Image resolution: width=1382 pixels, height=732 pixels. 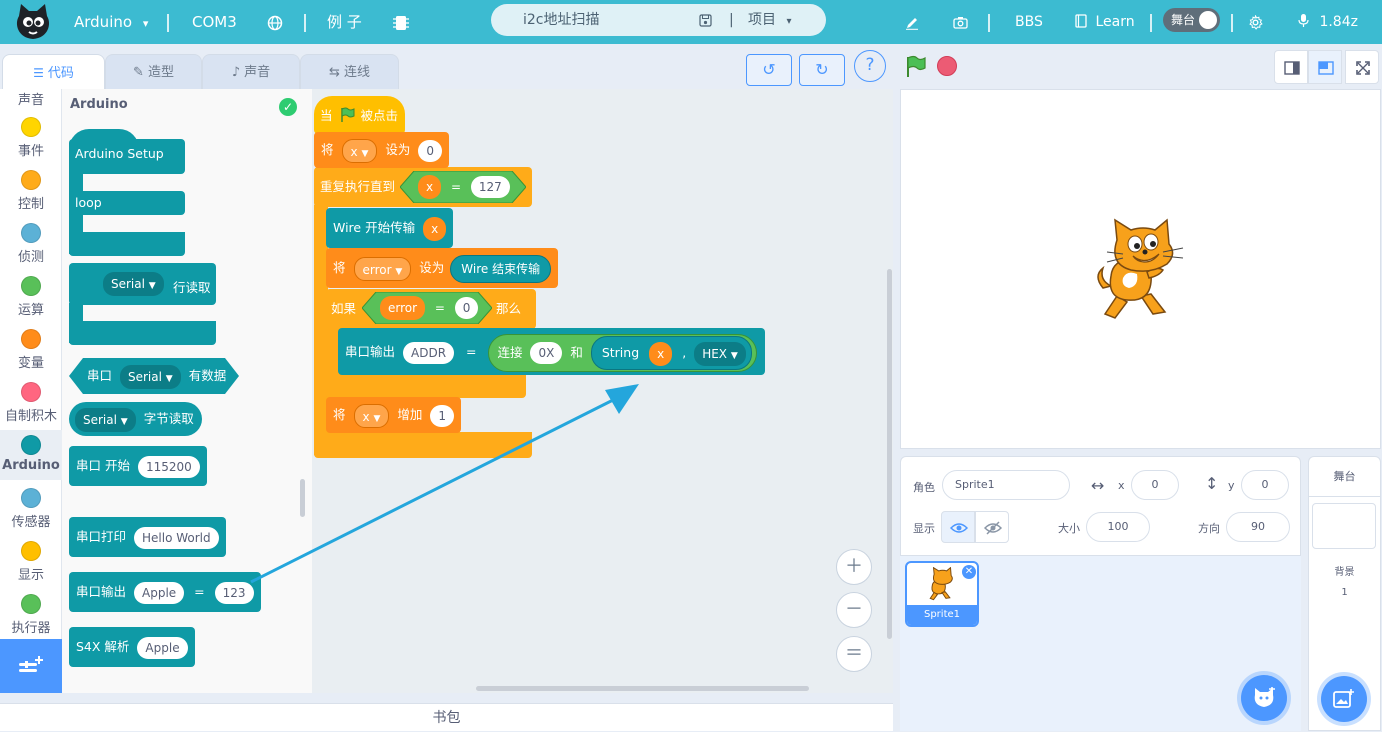 What do you see at coordinates (1006, 485) in the screenshot?
I see `sprite-name-input: Sprite1` at bounding box center [1006, 485].